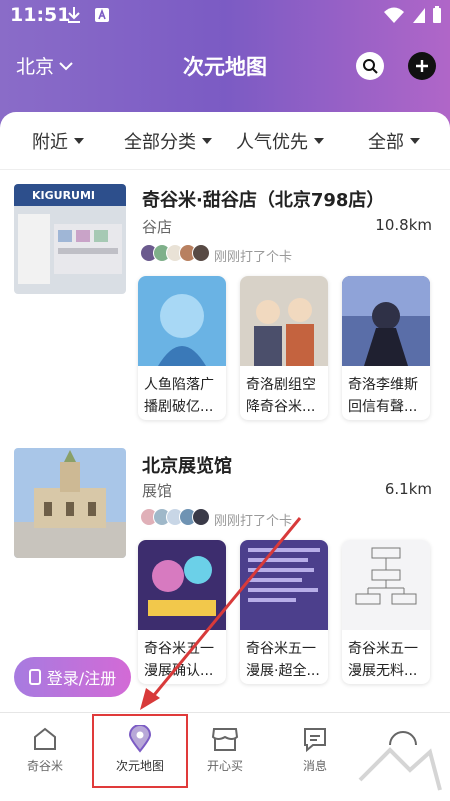 The height and width of the screenshot is (801, 450). I want to click on search-icon, so click(370, 66).